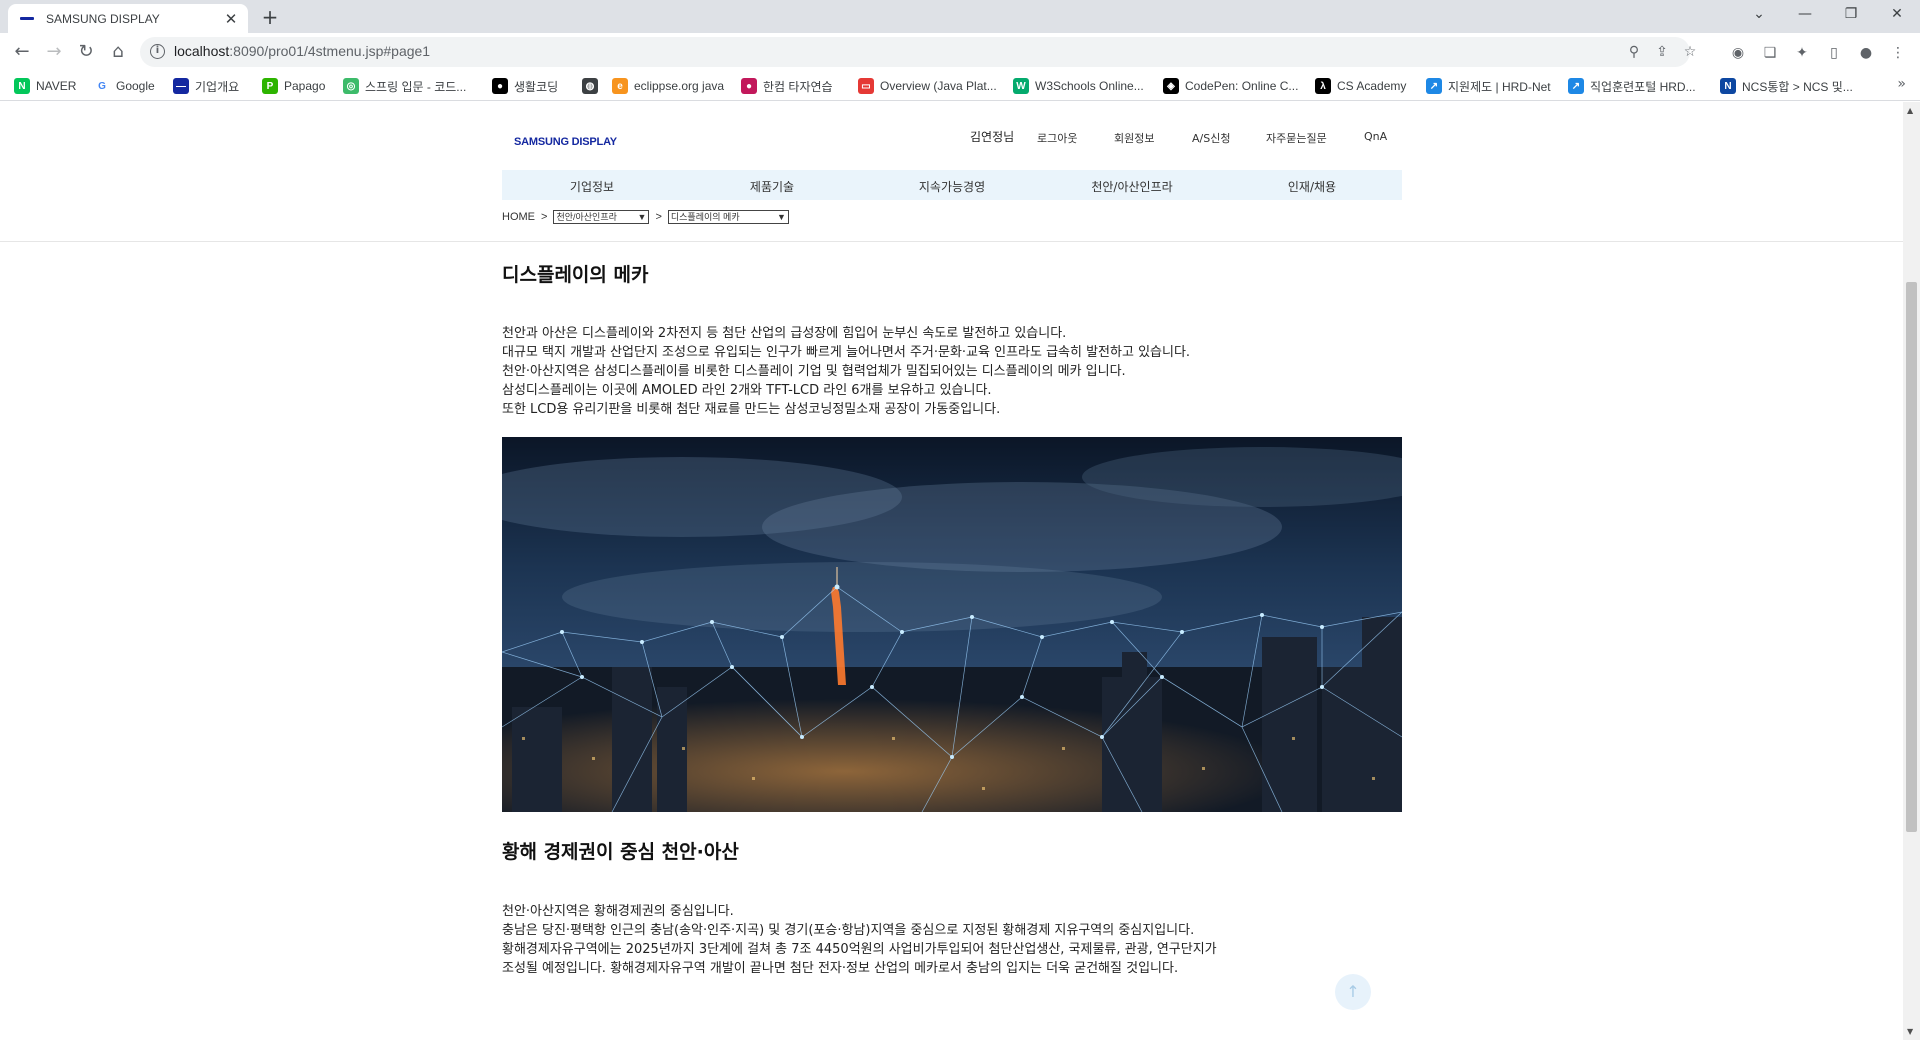 This screenshot has height=1040, width=1920. I want to click on bookmark-label: CS Academy, so click(1372, 86).